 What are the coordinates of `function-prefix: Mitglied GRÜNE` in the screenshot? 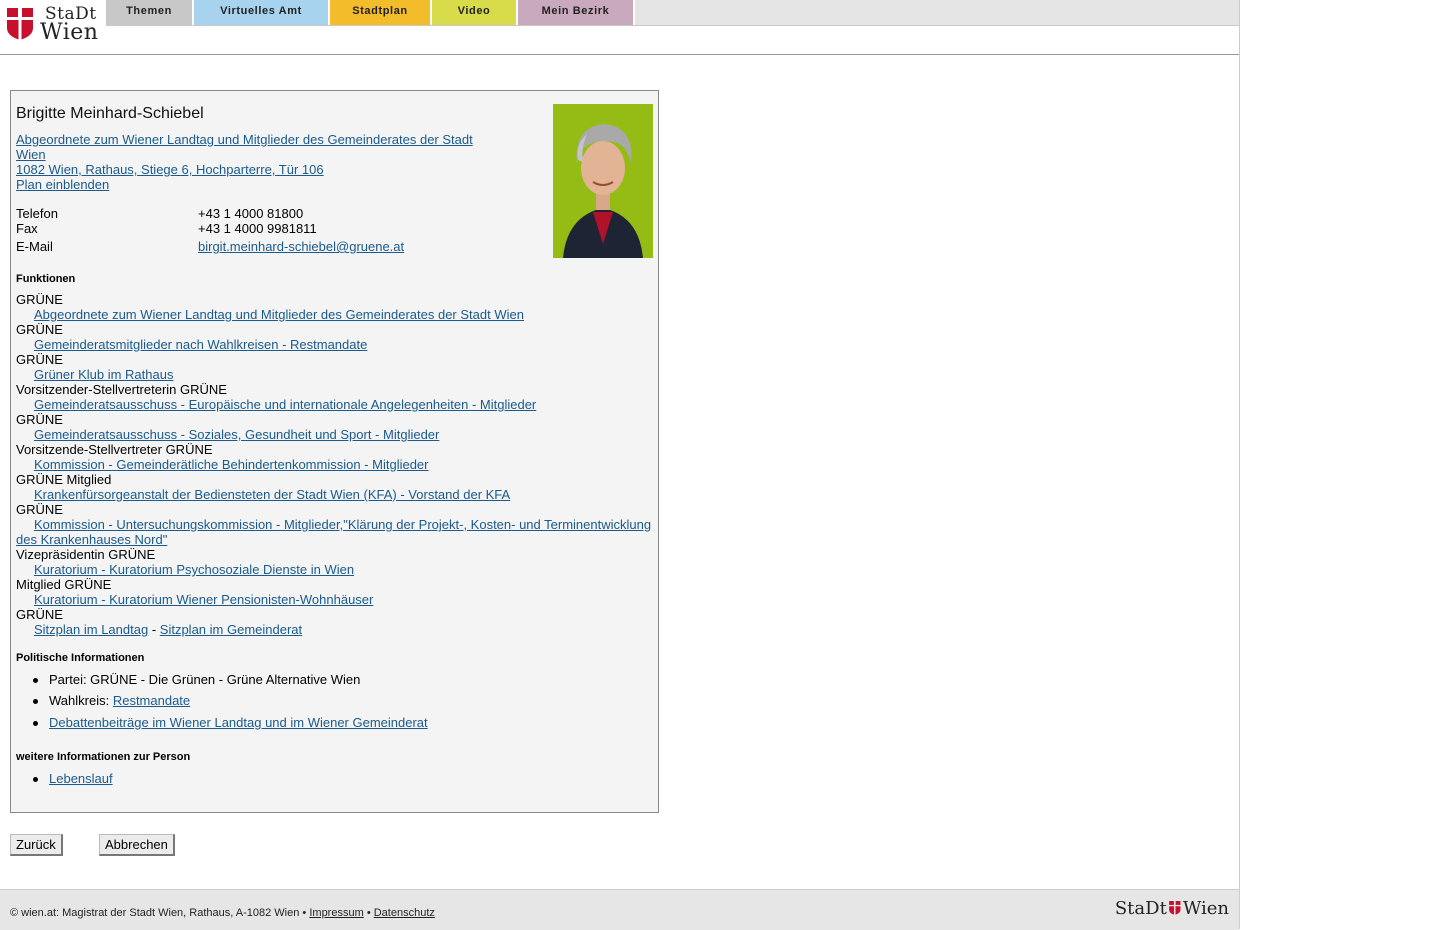 It's located at (64, 584).